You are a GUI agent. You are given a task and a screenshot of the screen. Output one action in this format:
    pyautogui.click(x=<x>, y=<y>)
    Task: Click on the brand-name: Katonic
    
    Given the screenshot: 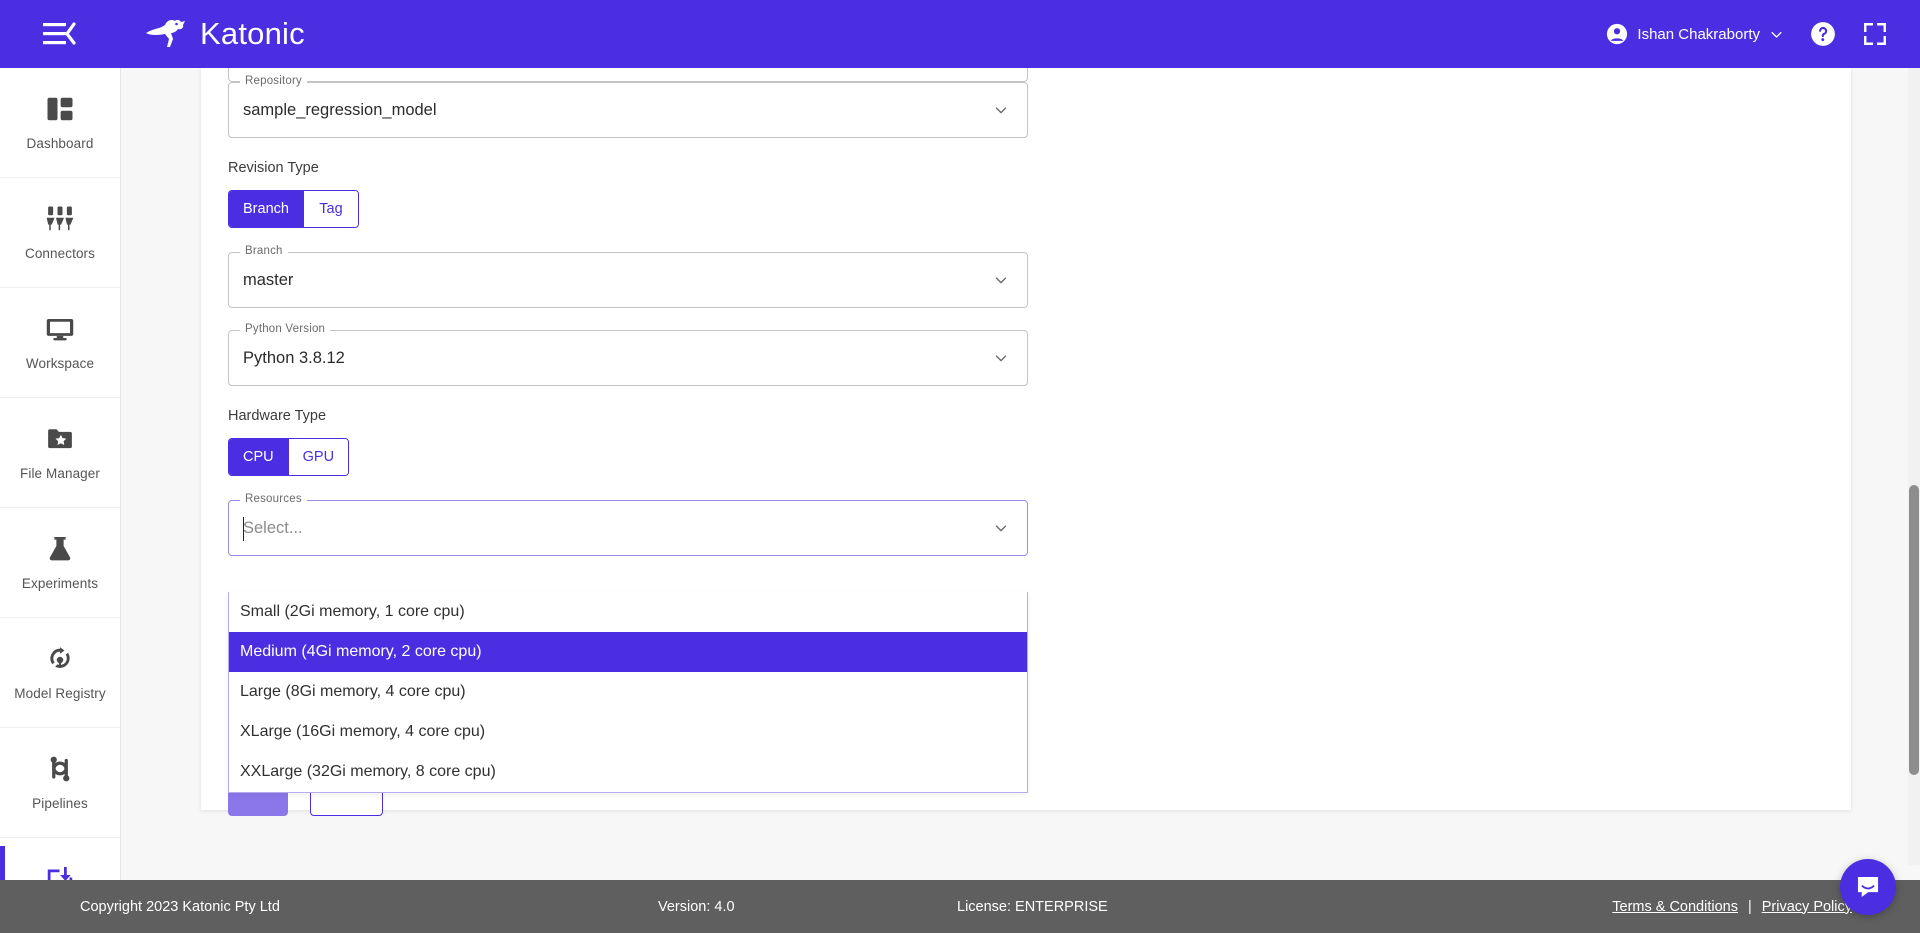 What is the action you would take?
    pyautogui.click(x=252, y=33)
    